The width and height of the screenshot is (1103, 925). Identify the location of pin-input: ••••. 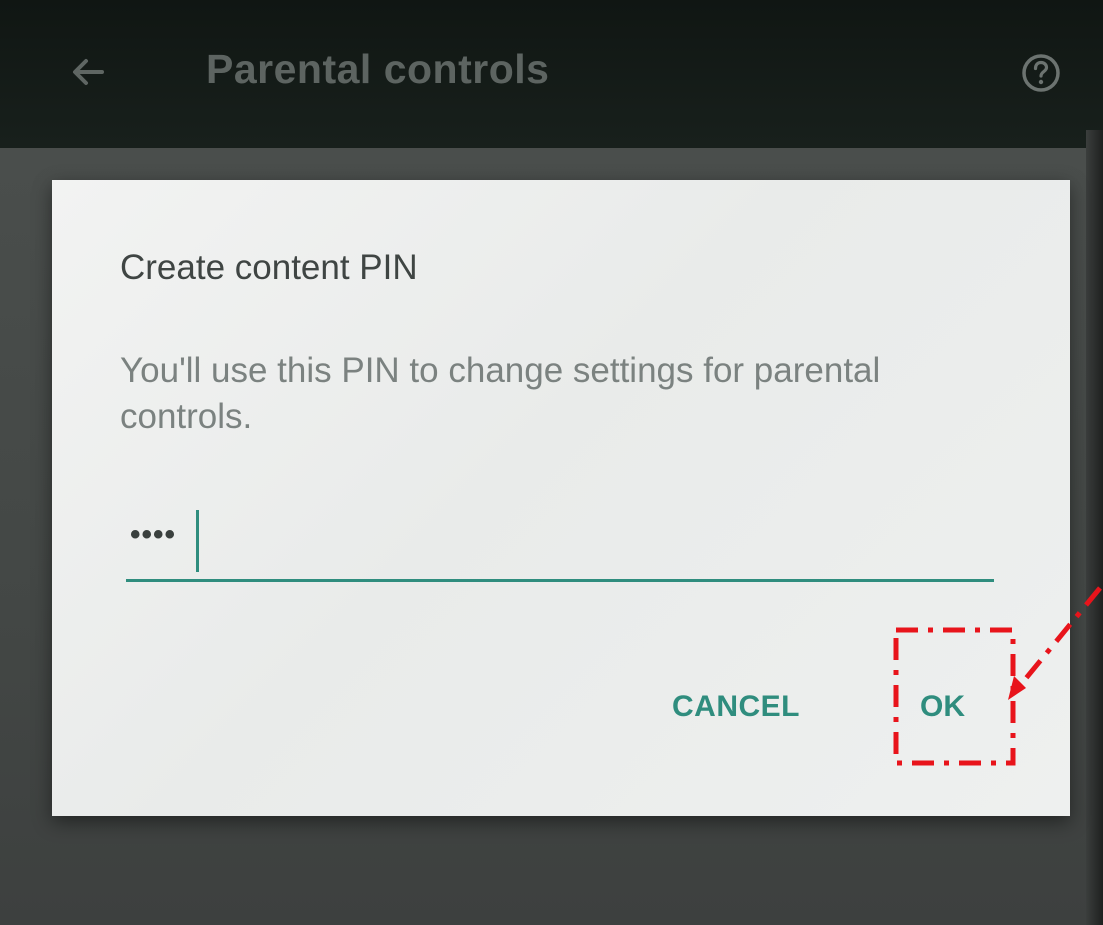
(560, 546).